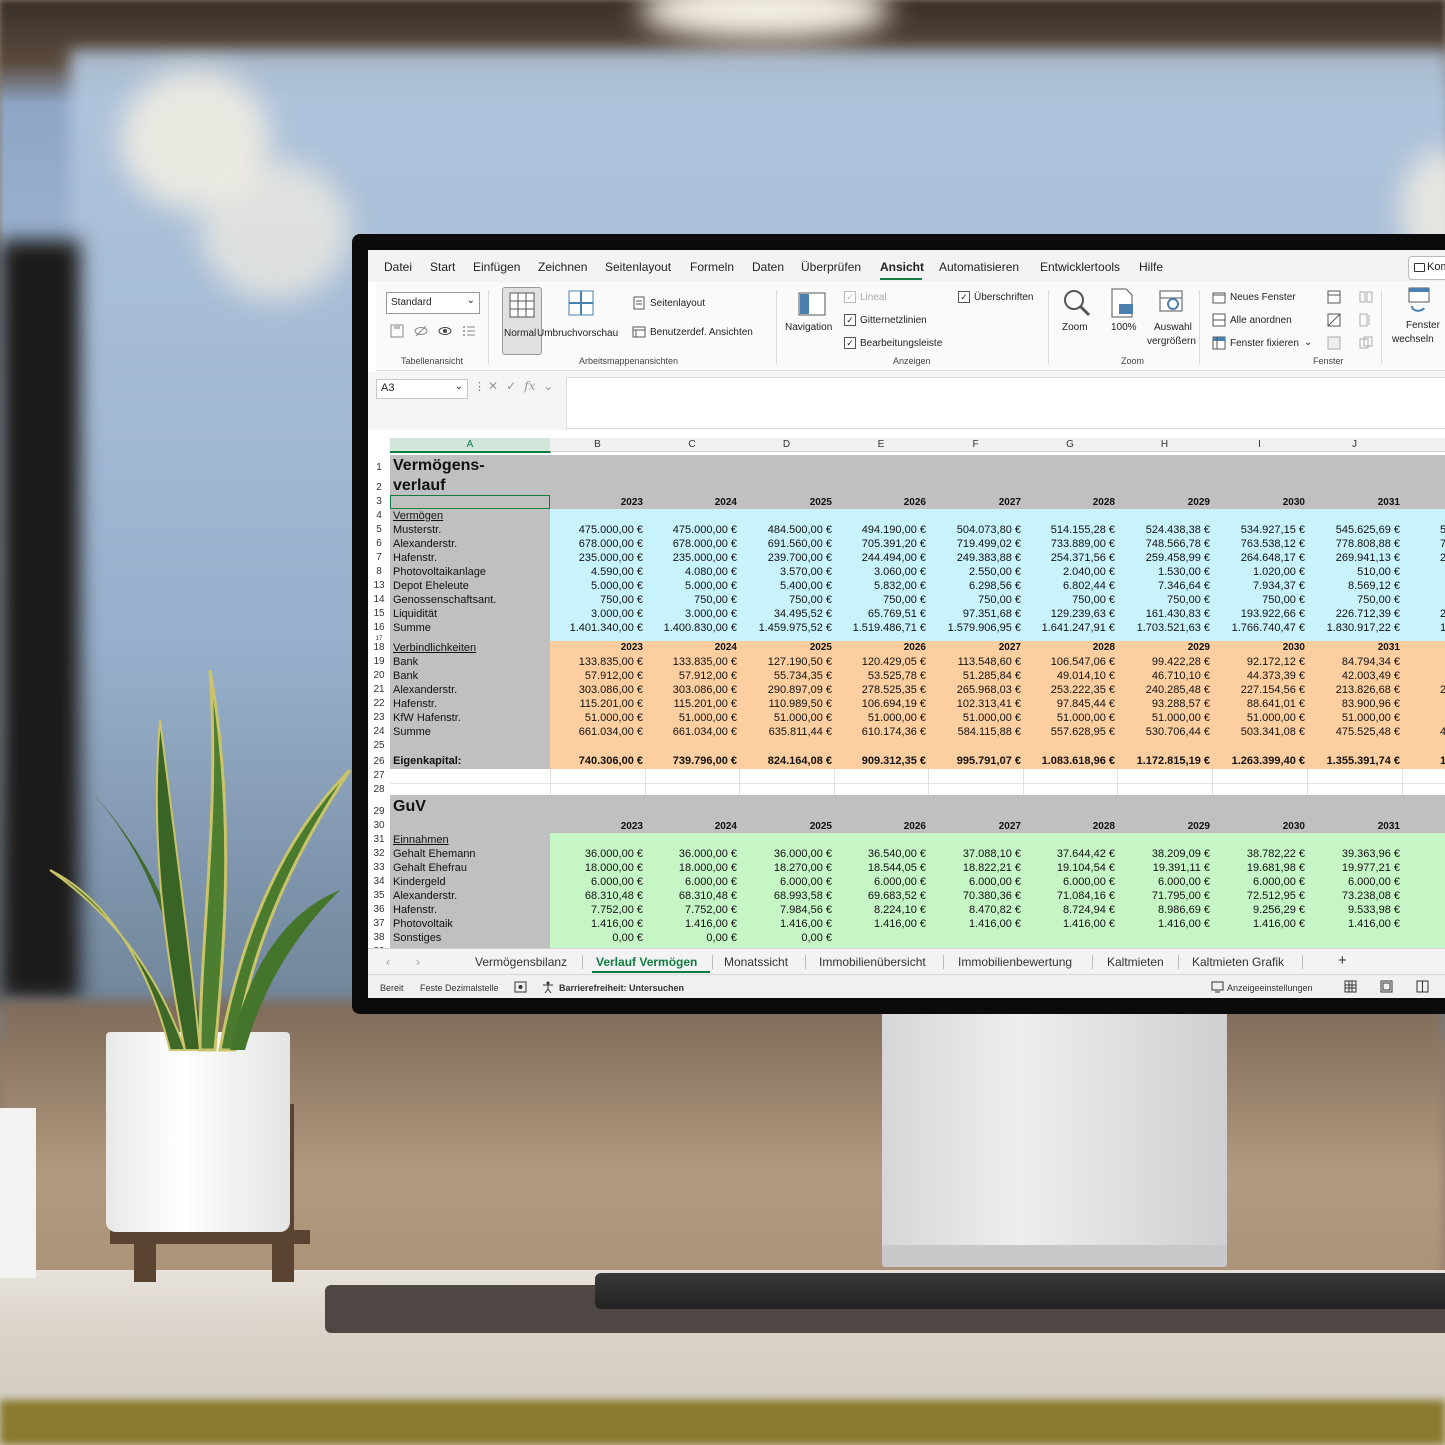 The width and height of the screenshot is (1445, 1445). Describe the element at coordinates (379, 853) in the screenshot. I see `row-header: 32` at that location.